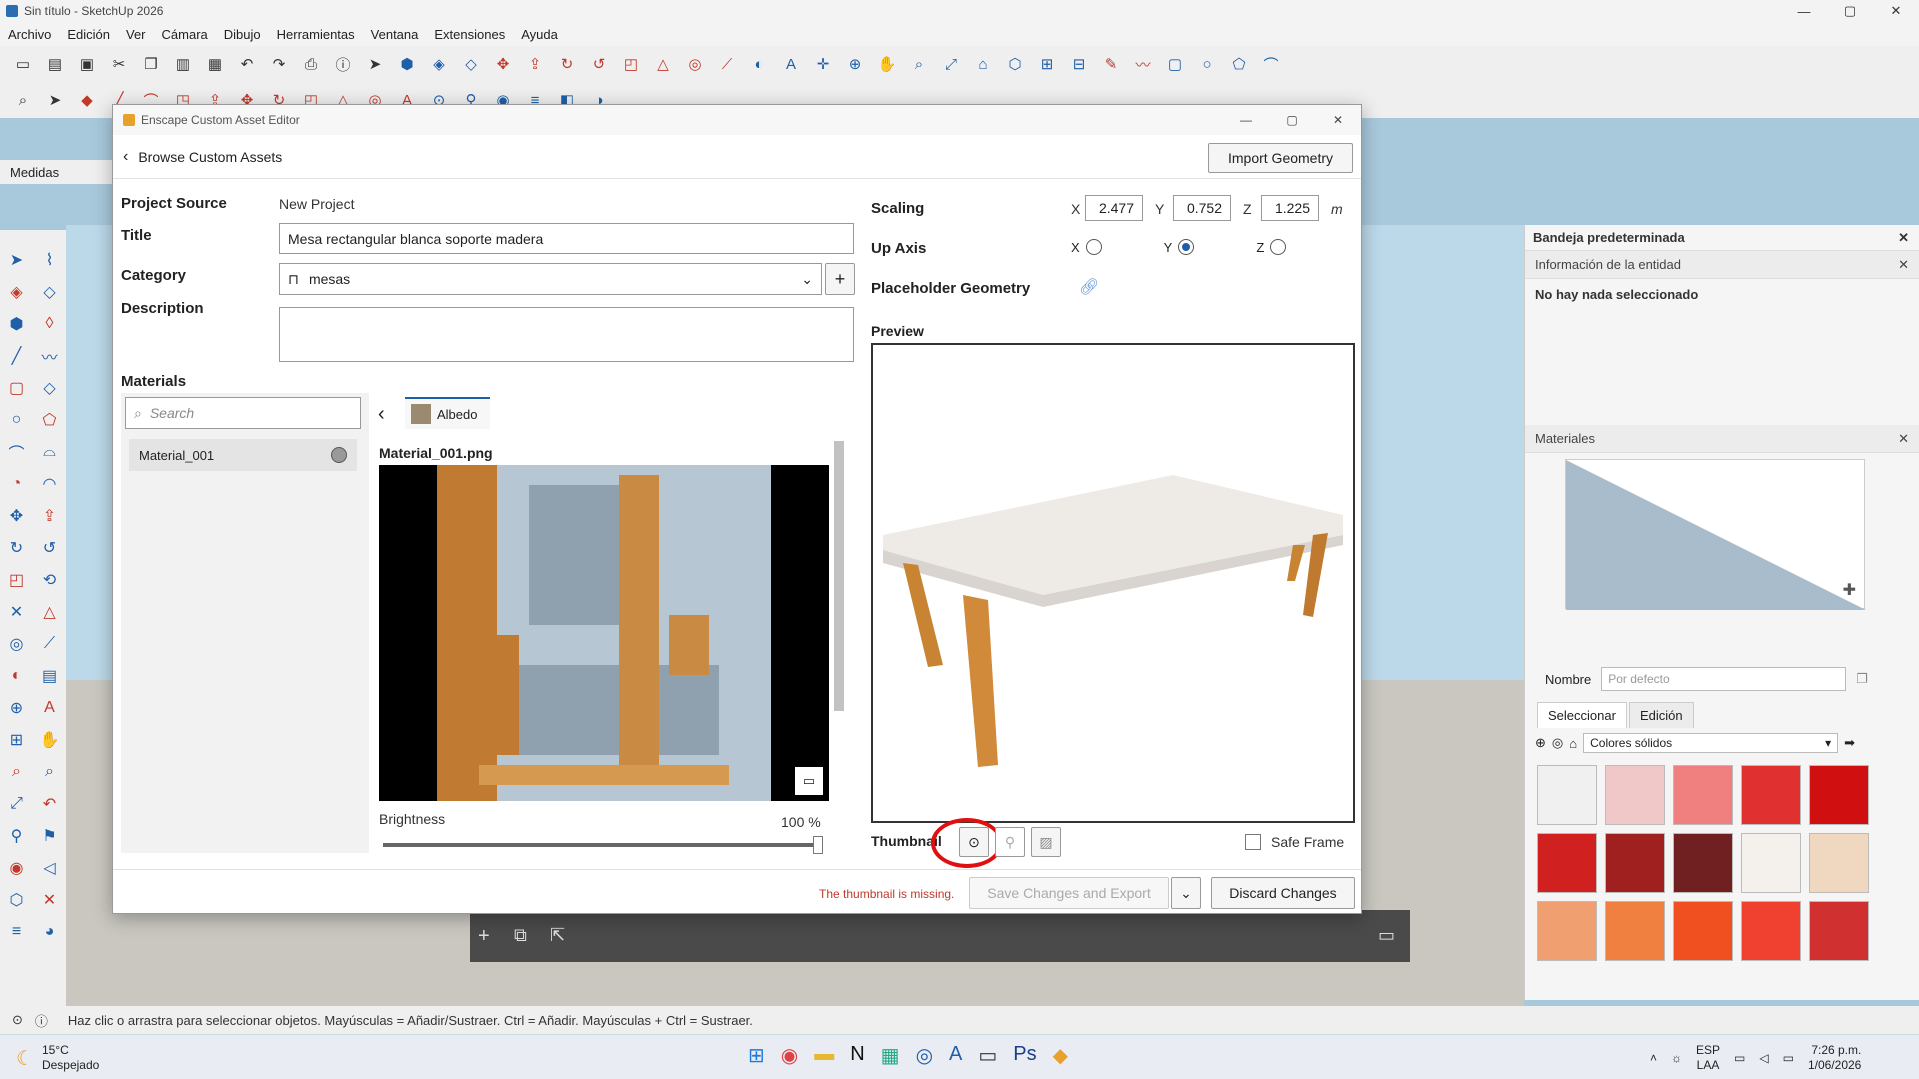 This screenshot has height=1079, width=1919. What do you see at coordinates (1850, 11) in the screenshot?
I see `maximize-icon: ▢` at bounding box center [1850, 11].